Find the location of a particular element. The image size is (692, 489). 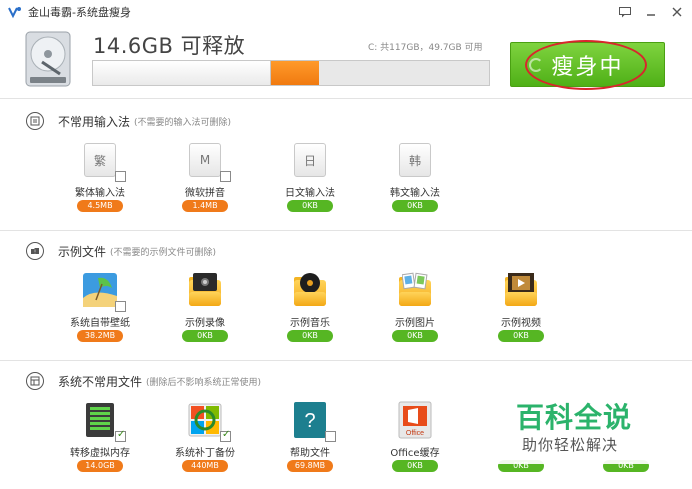

item-label: 微软拼音 is located at coordinates (205, 193).